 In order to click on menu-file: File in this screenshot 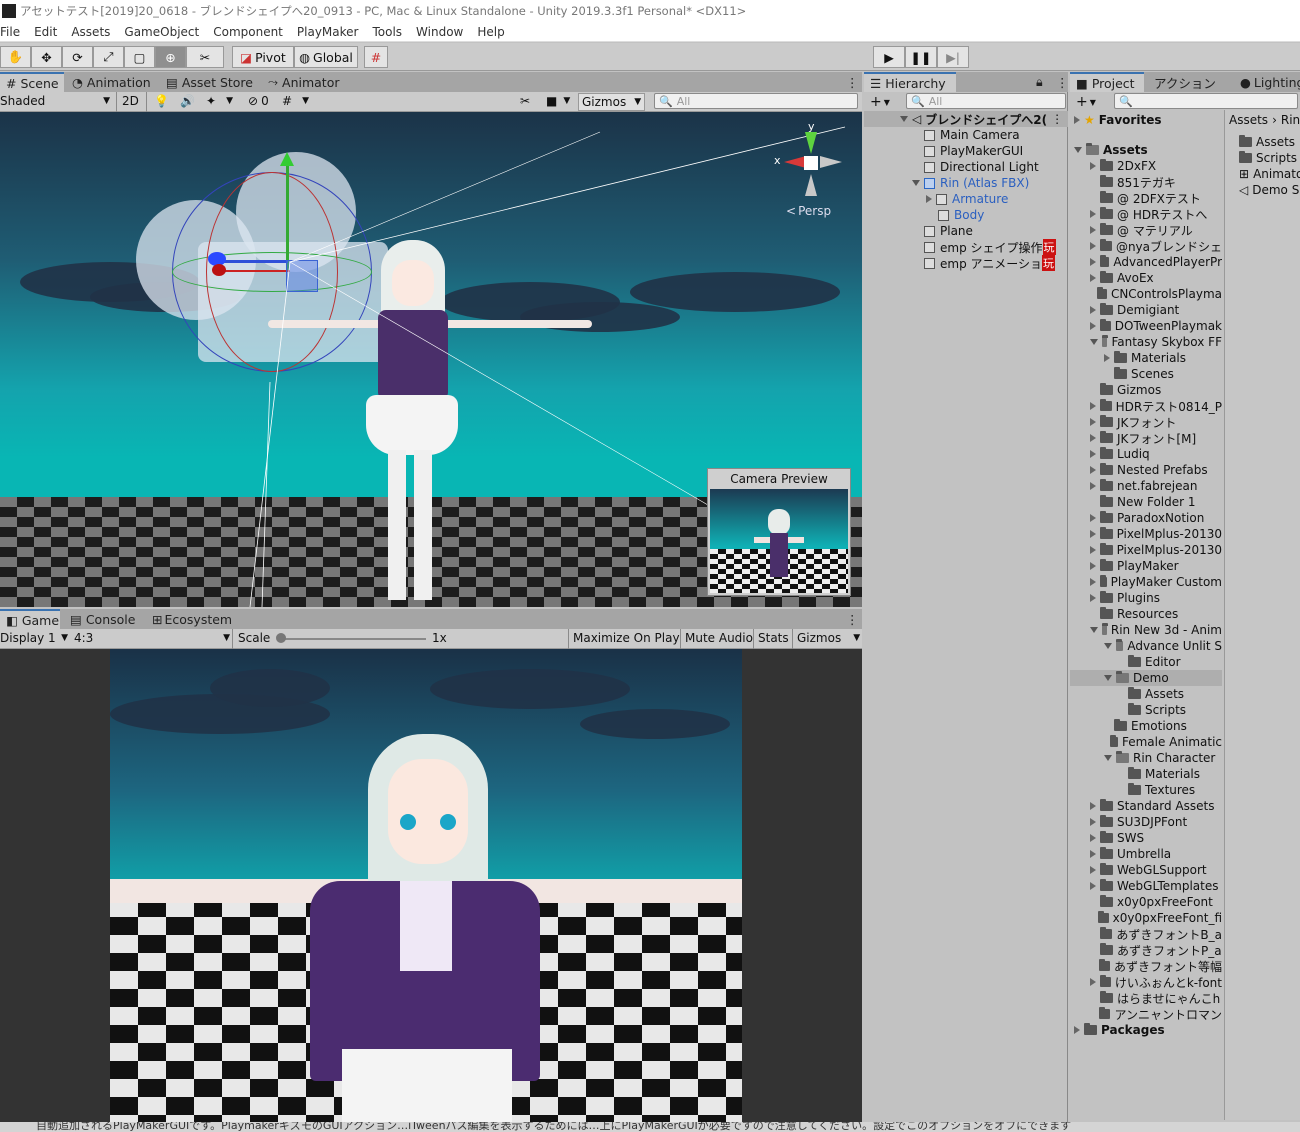, I will do `click(10, 32)`.